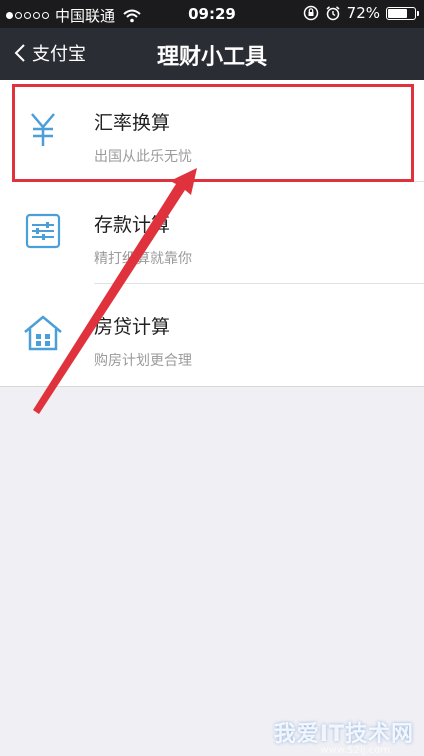 This screenshot has width=424, height=756. I want to click on watermark-url: www.52ij.com, so click(355, 750).